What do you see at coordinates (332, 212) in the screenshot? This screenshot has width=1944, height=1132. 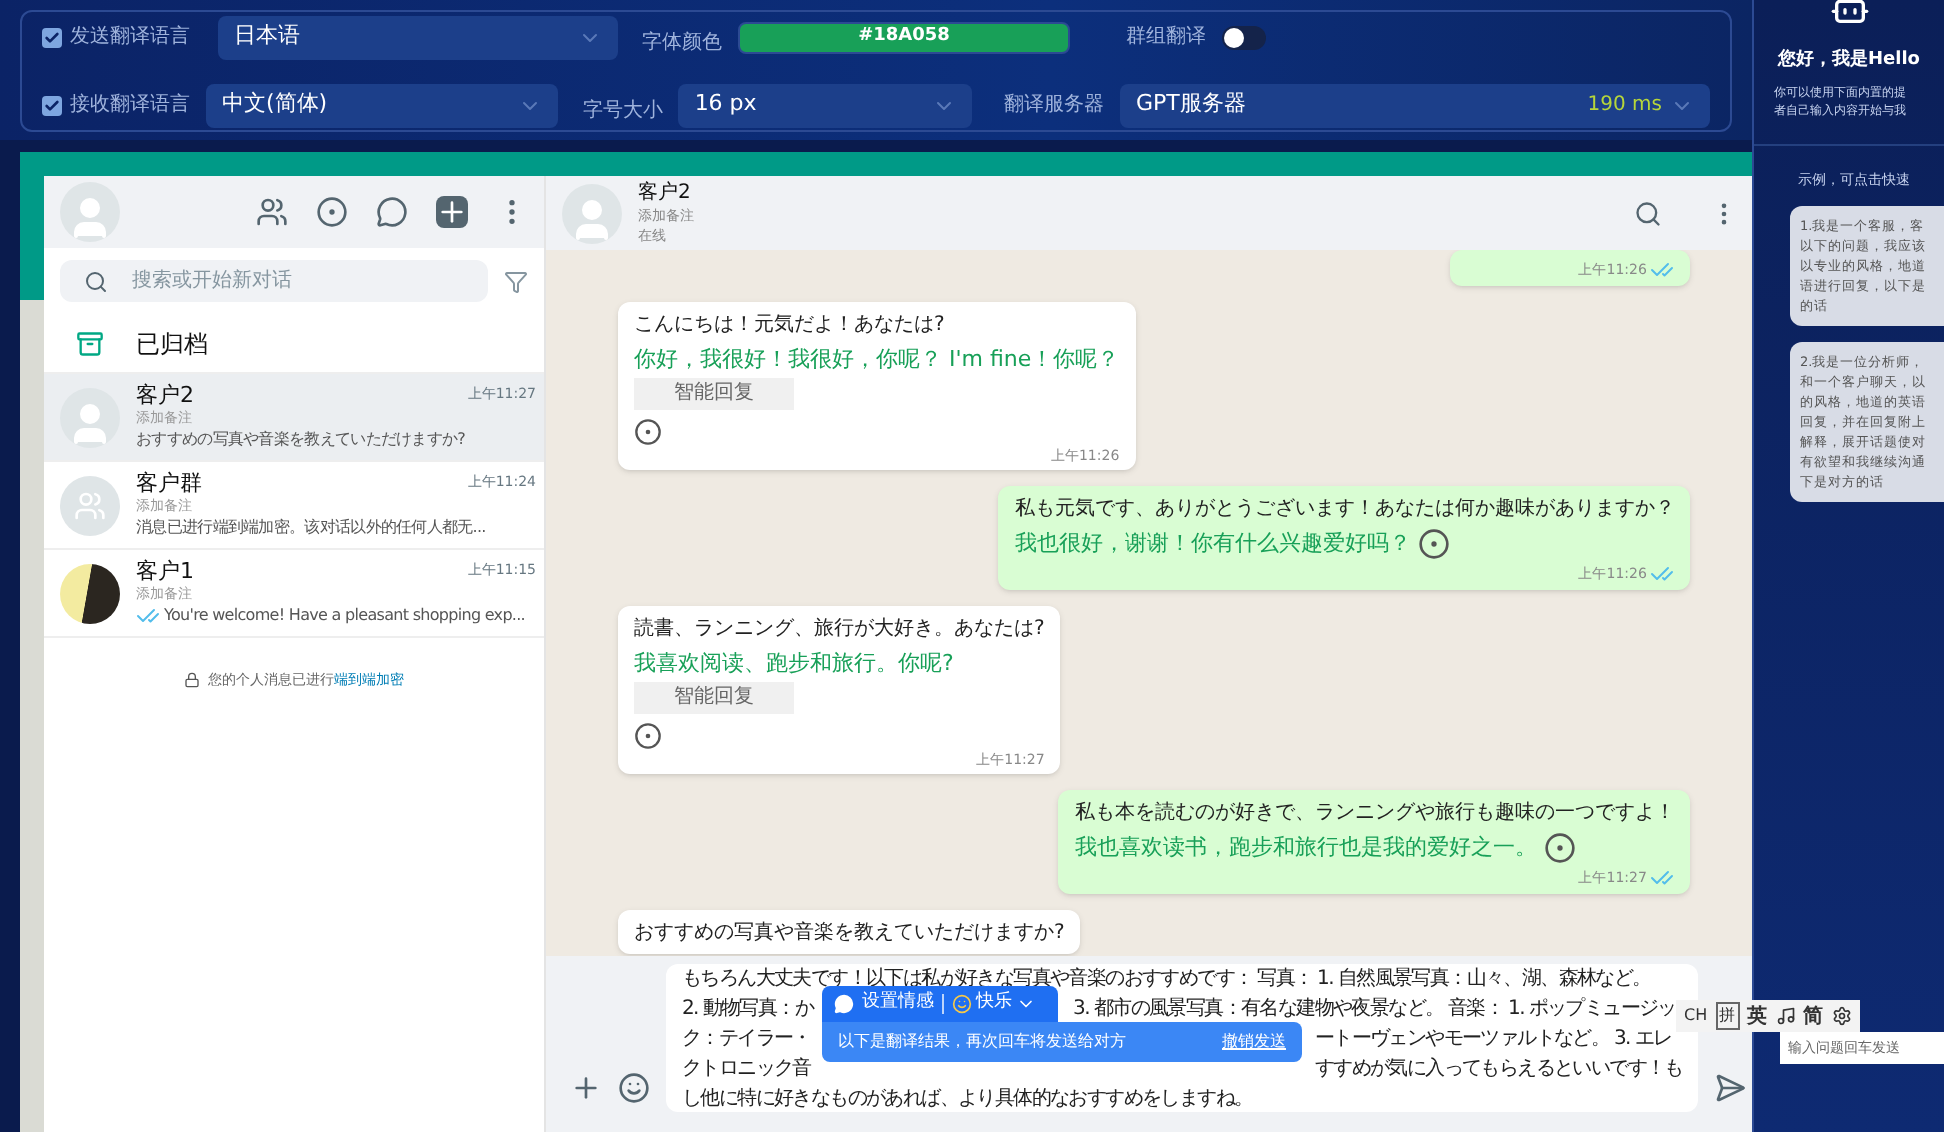 I see `status-icon` at bounding box center [332, 212].